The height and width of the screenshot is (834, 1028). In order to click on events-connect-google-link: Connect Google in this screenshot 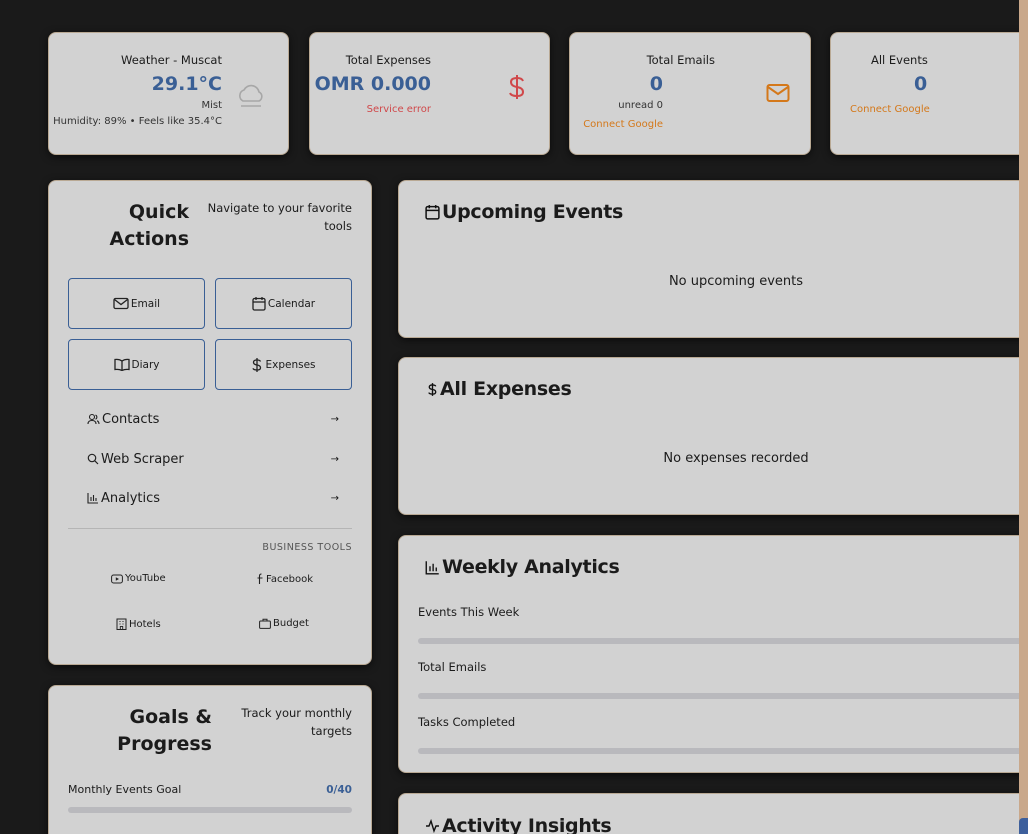, I will do `click(890, 109)`.